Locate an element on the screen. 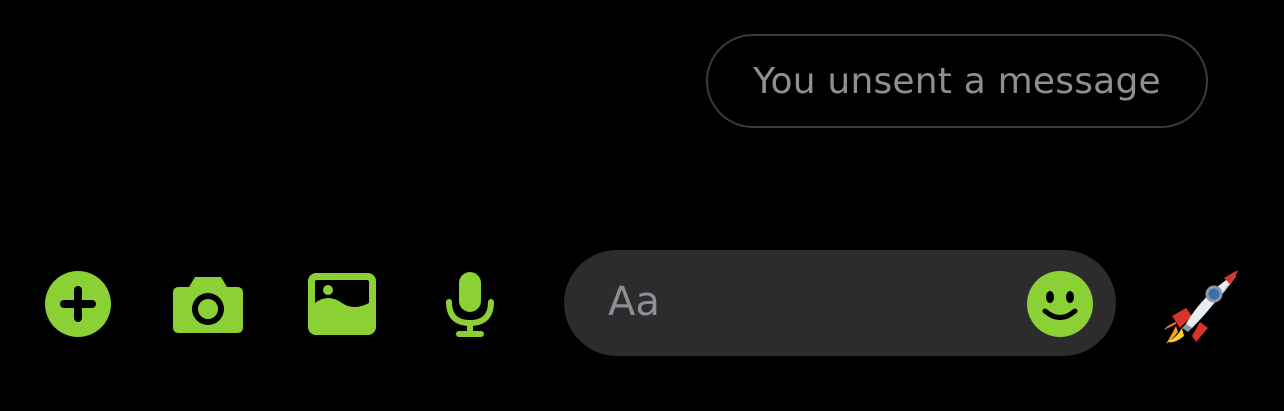 The width and height of the screenshot is (1284, 411). smiley-icon is located at coordinates (1060, 306).